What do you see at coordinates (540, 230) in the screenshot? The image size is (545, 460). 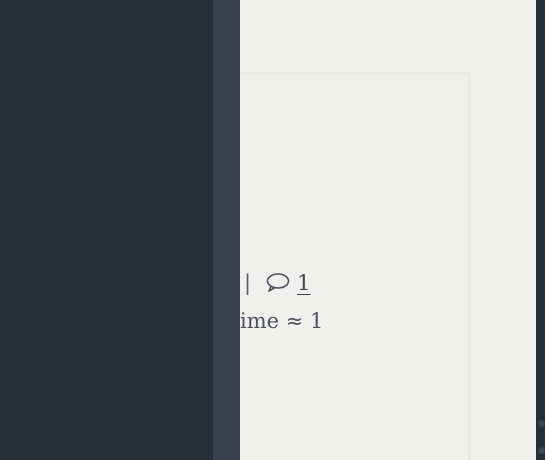 I see `right-edge-panel` at bounding box center [540, 230].